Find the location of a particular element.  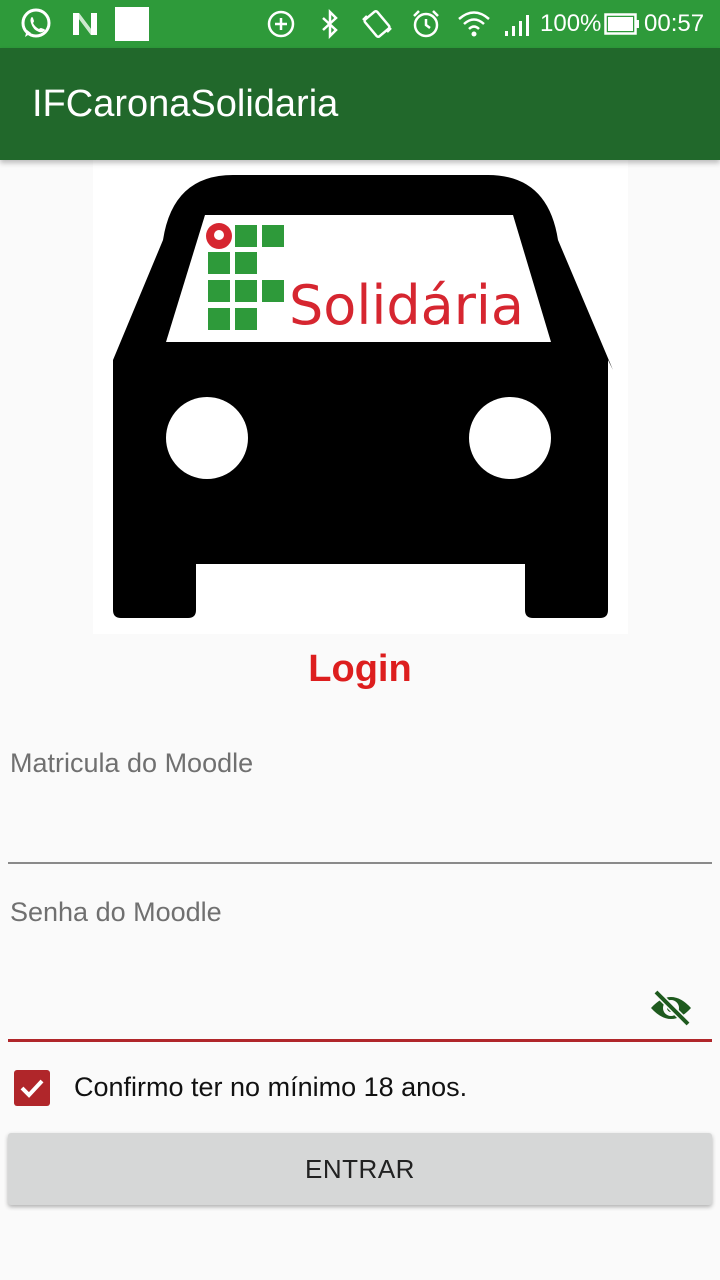

logo-text: Solidária is located at coordinates (406, 305).